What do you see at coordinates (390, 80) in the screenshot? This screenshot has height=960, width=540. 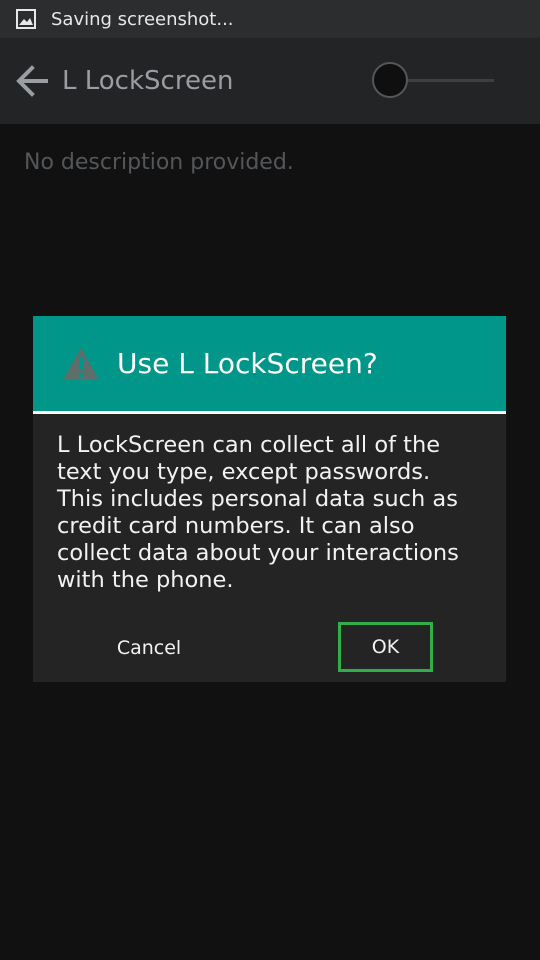 I see `toggle-thumb` at bounding box center [390, 80].